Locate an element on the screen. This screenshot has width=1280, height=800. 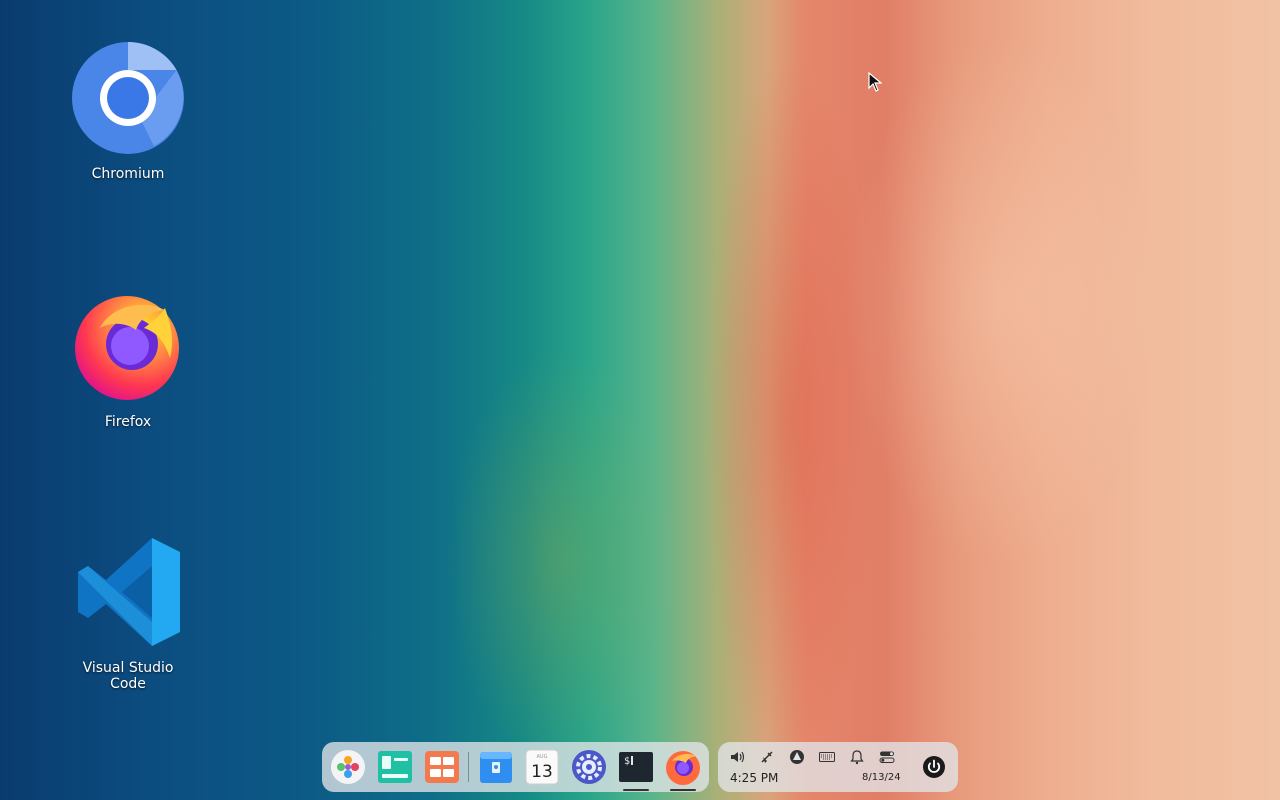
launcher-icon is located at coordinates (348, 767).